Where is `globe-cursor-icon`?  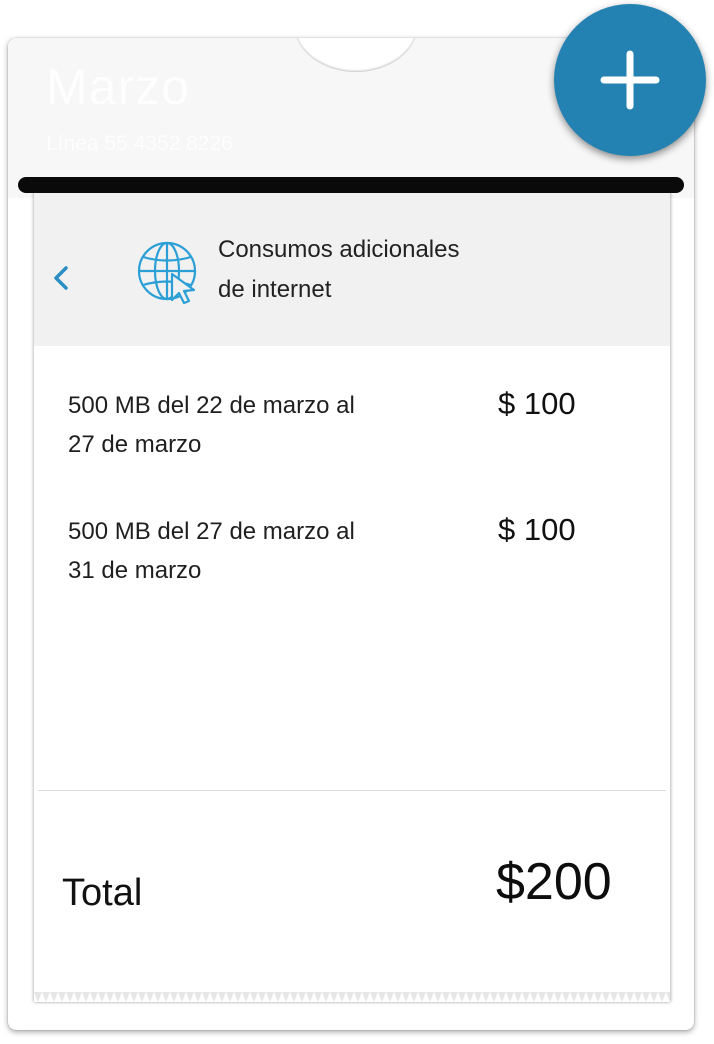
globe-cursor-icon is located at coordinates (167, 273).